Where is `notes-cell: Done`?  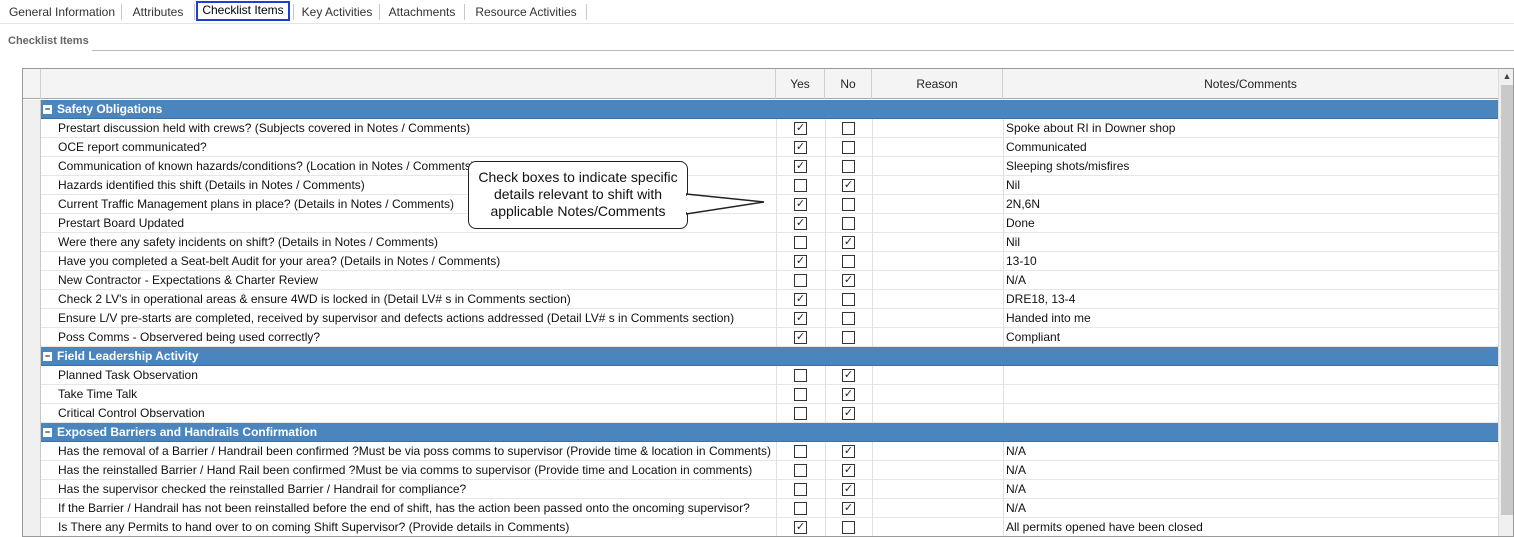 notes-cell: Done is located at coordinates (1020, 223).